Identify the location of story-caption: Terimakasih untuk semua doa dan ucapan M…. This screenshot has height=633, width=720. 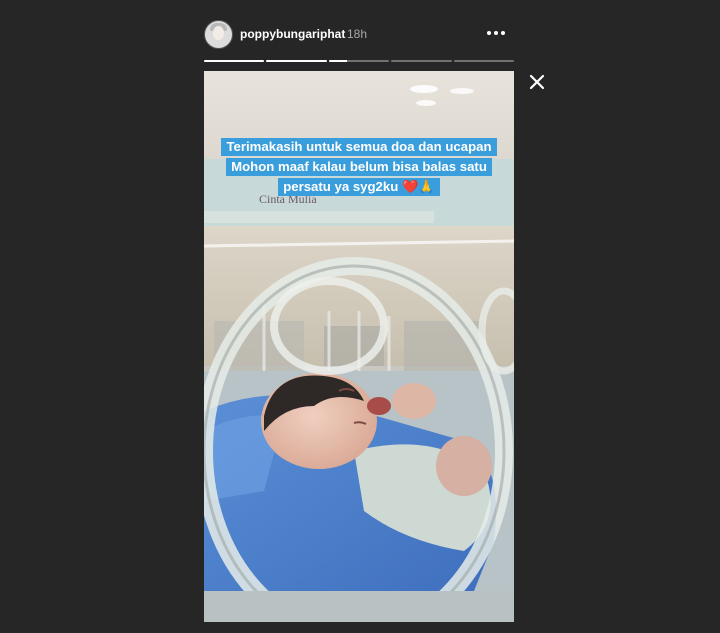
(359, 167).